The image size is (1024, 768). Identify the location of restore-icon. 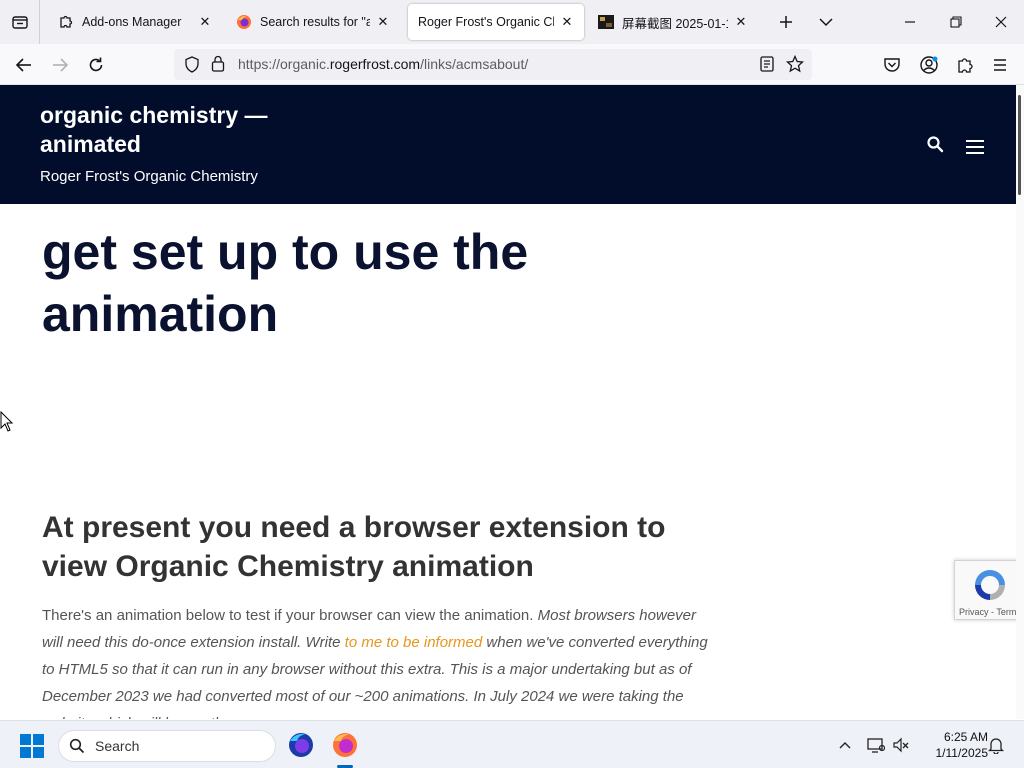
(956, 22).